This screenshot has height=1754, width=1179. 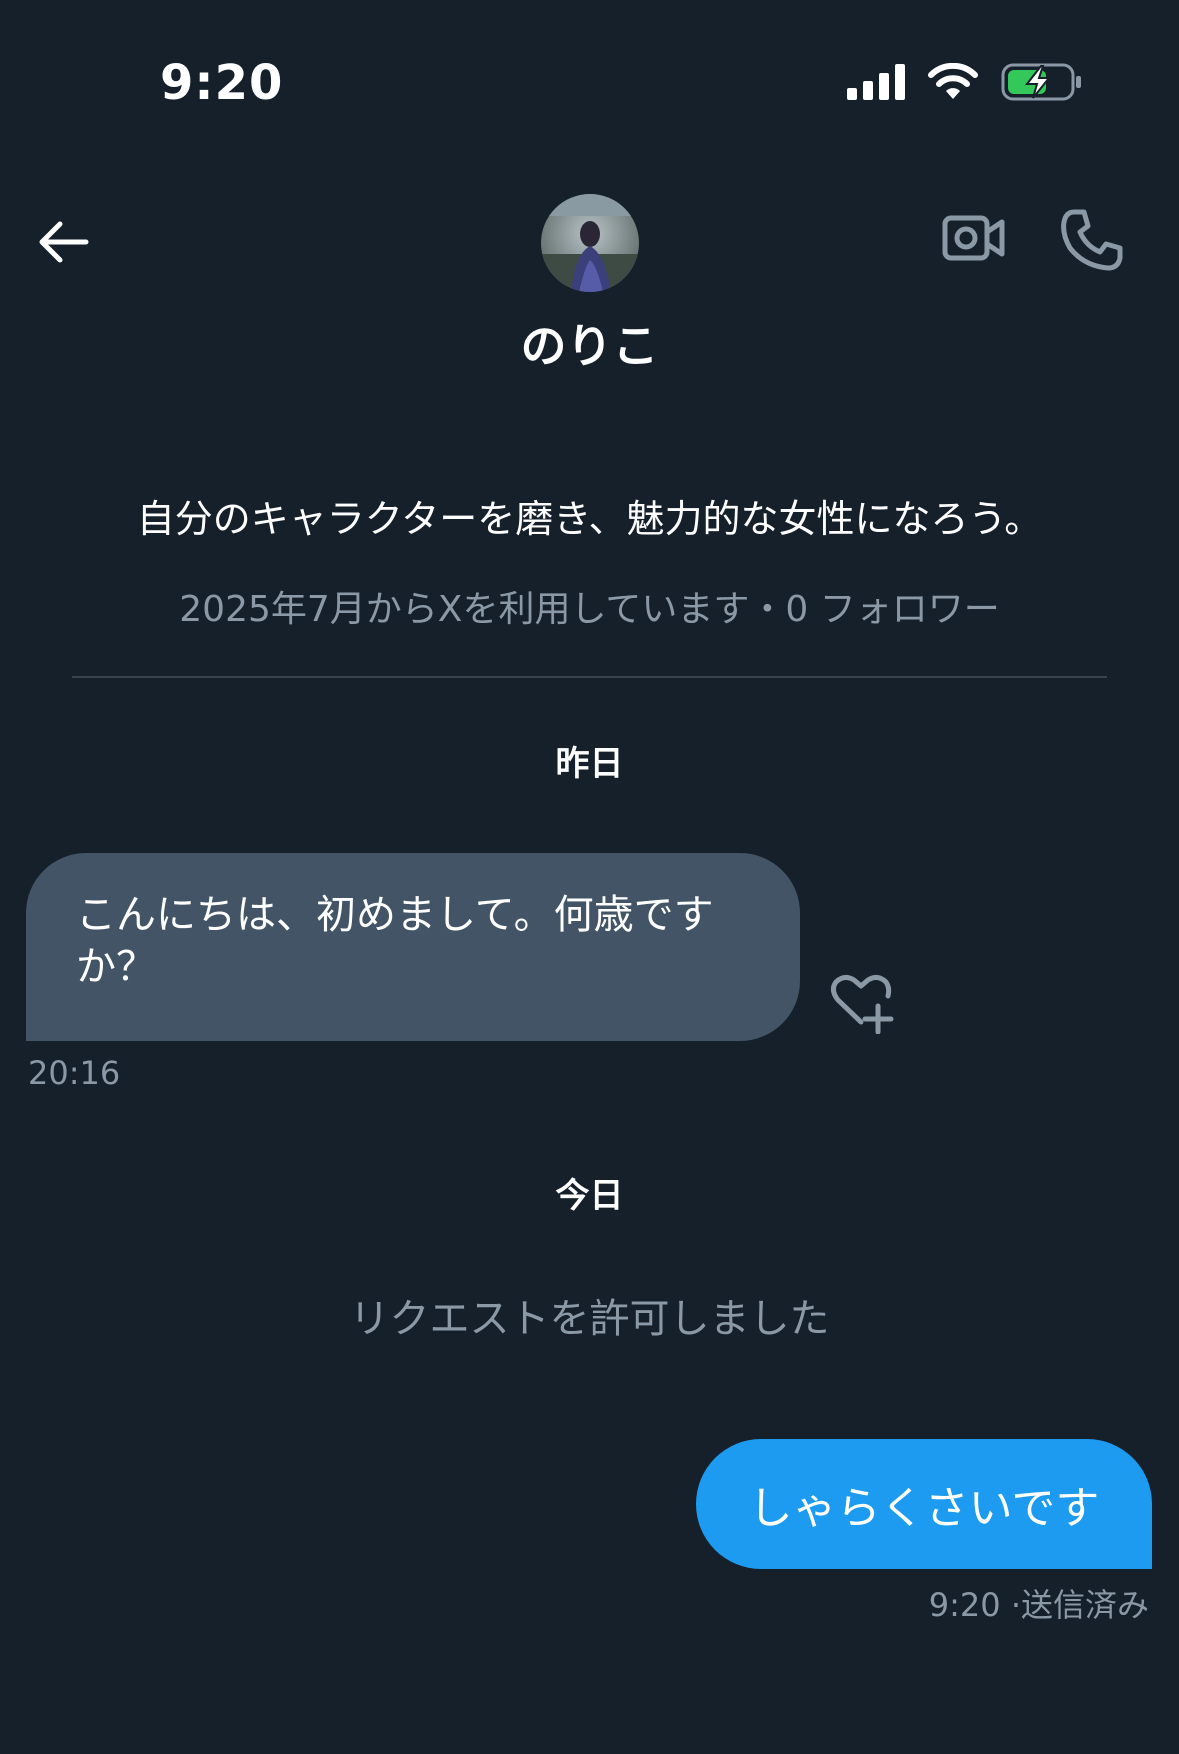 I want to click on voice-call-button, so click(x=1094, y=242).